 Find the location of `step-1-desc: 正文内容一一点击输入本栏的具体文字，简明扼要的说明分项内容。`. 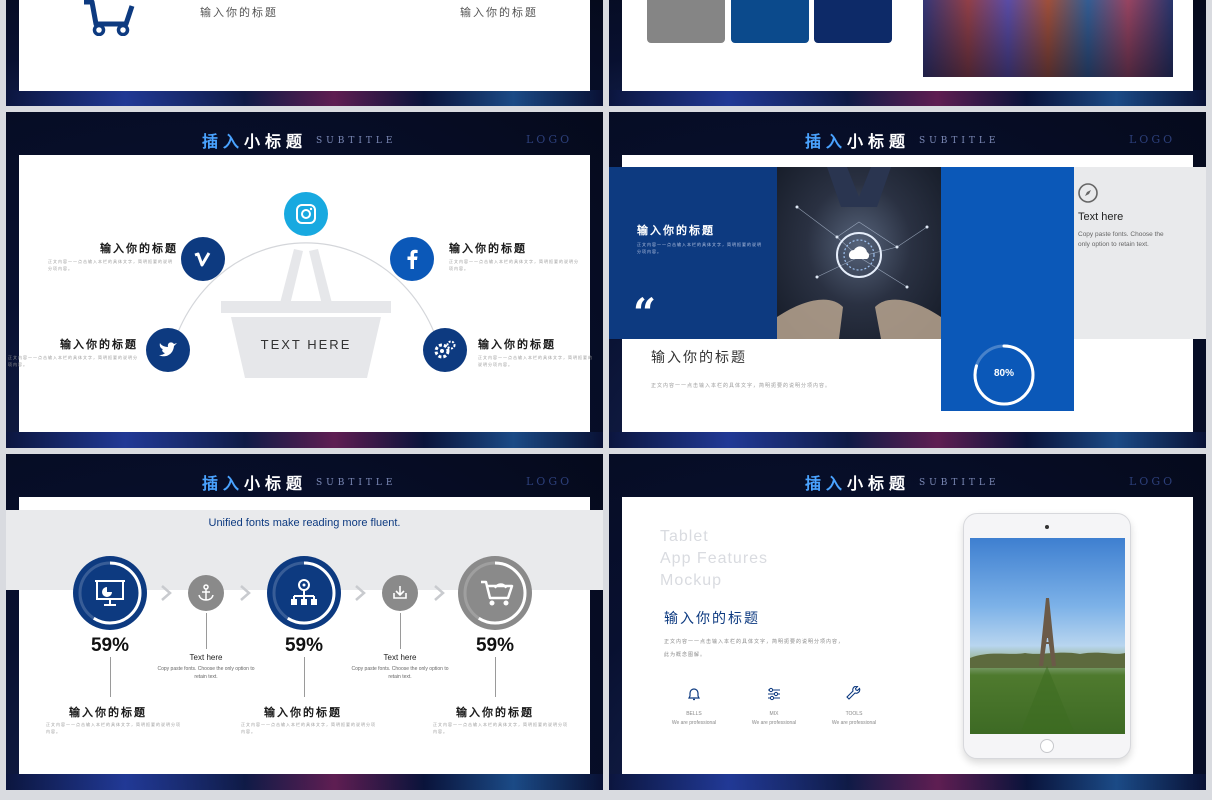

step-1-desc: 正文内容一一点击输入本栏的具体文字，简明扼要的说明分项内容。 is located at coordinates (113, 728).